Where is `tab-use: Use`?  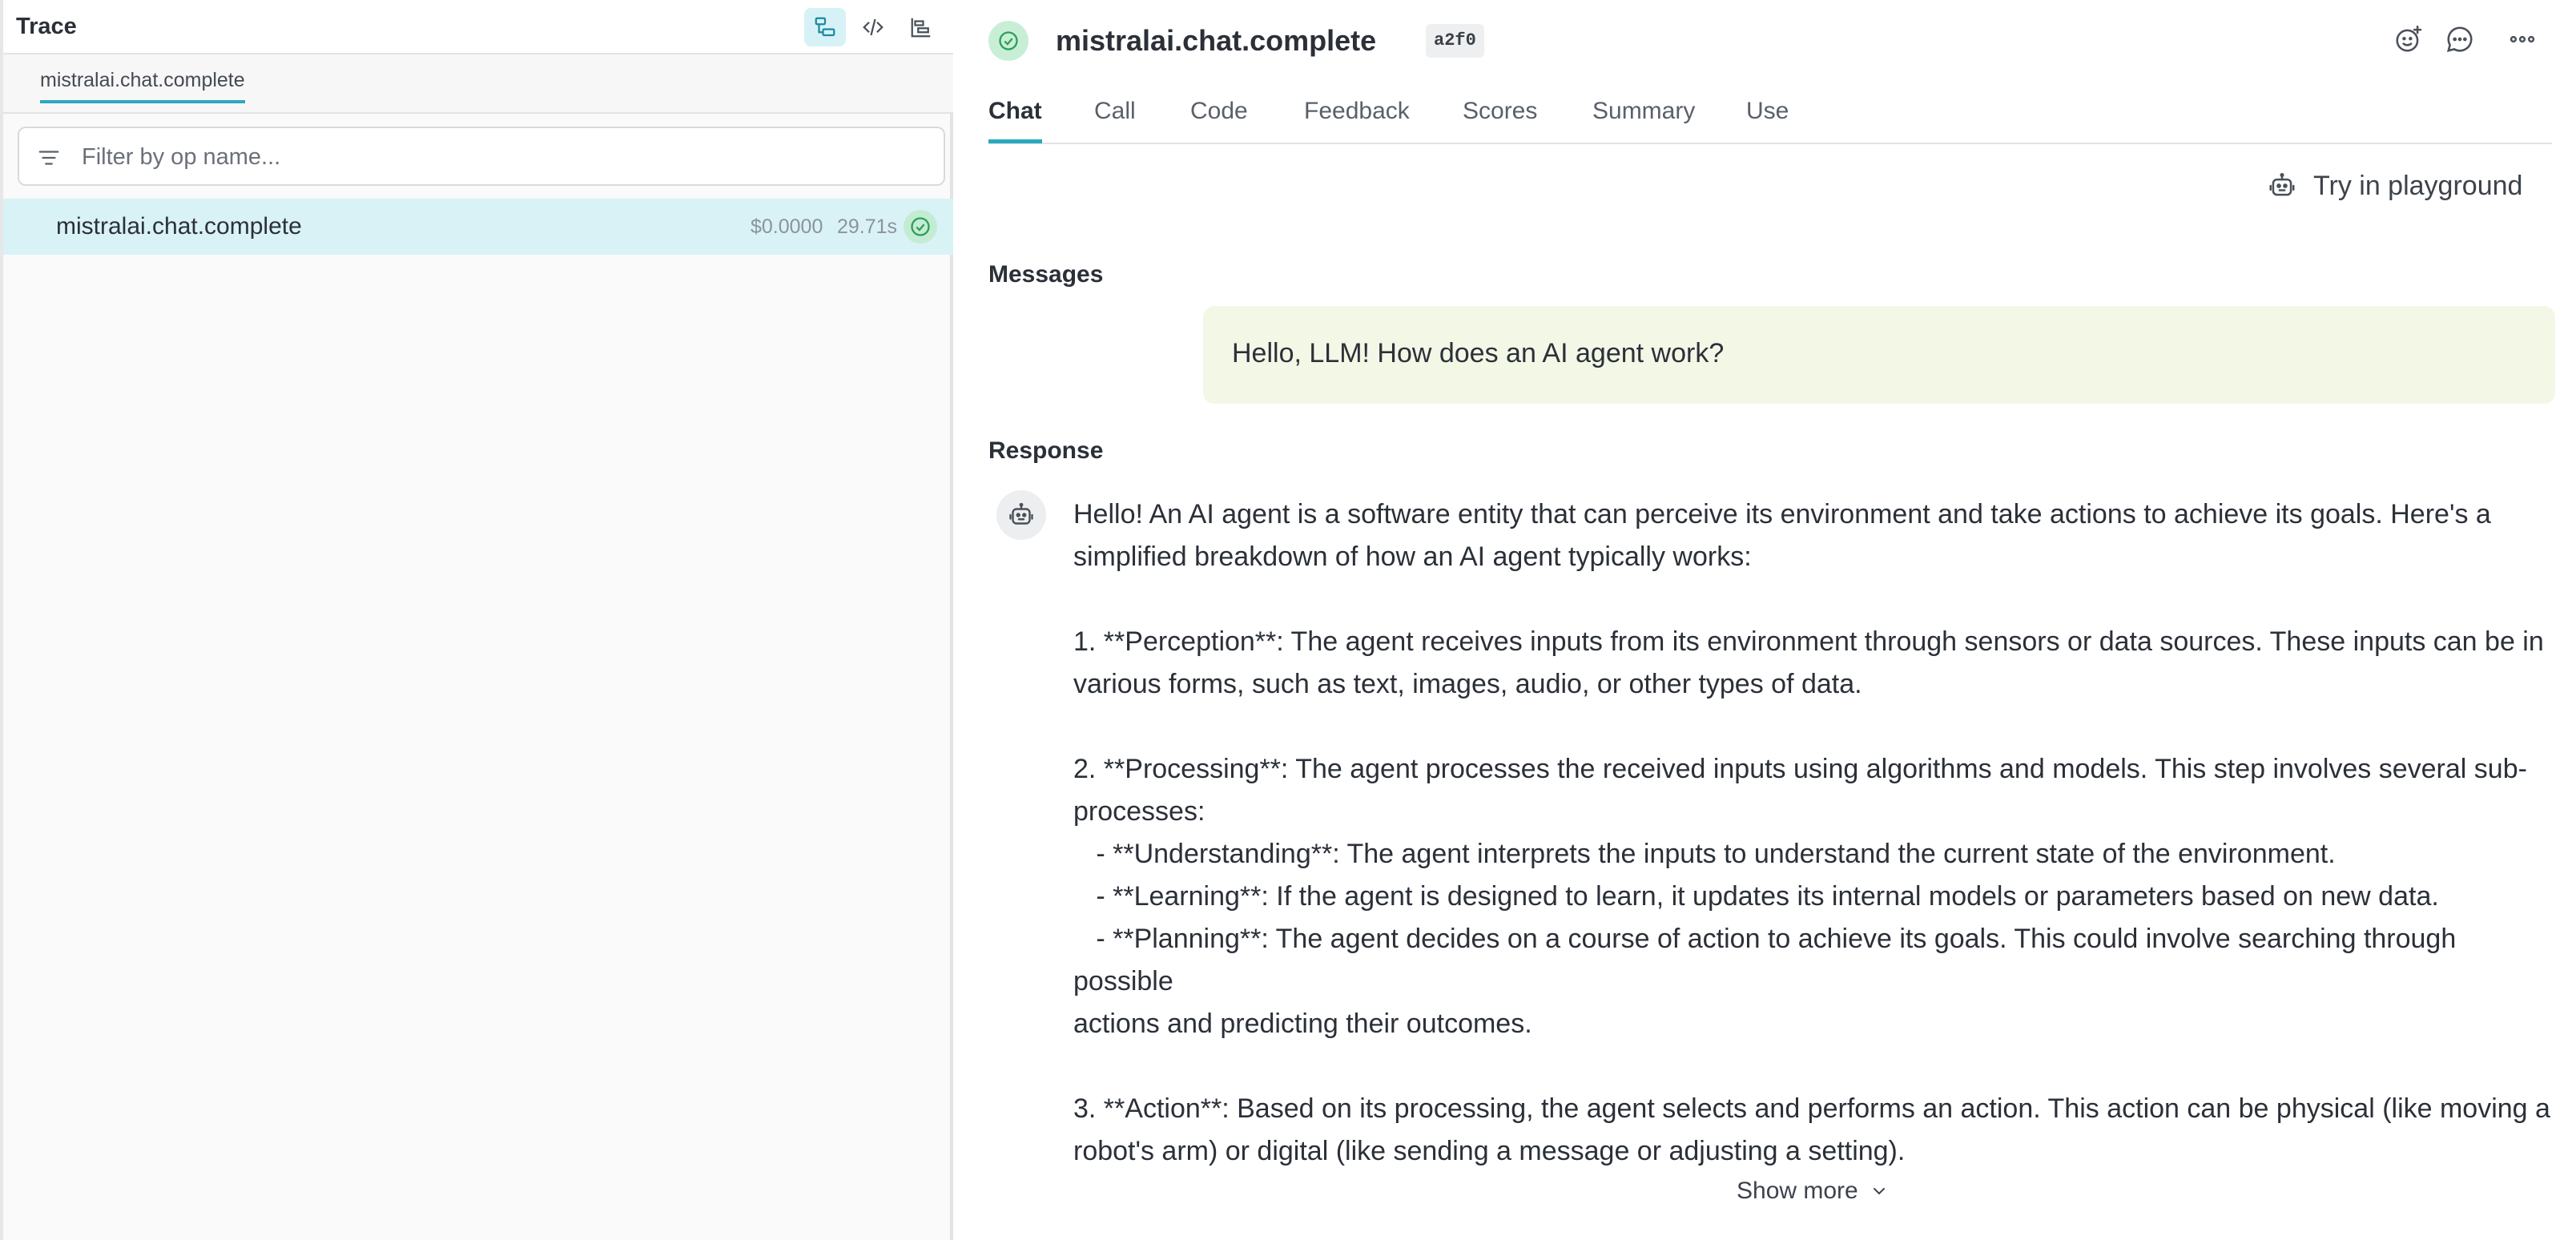 tab-use: Use is located at coordinates (1767, 119).